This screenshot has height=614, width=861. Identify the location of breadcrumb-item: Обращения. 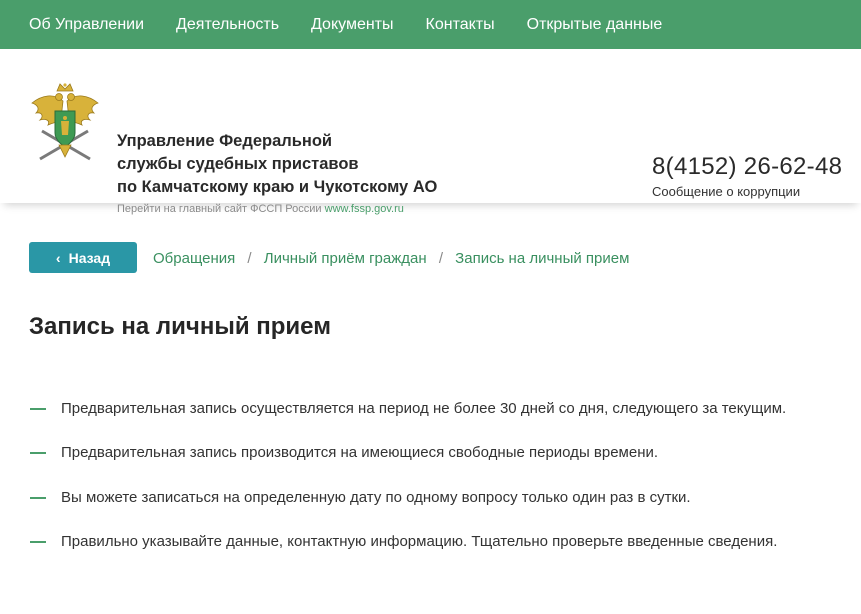
(194, 258).